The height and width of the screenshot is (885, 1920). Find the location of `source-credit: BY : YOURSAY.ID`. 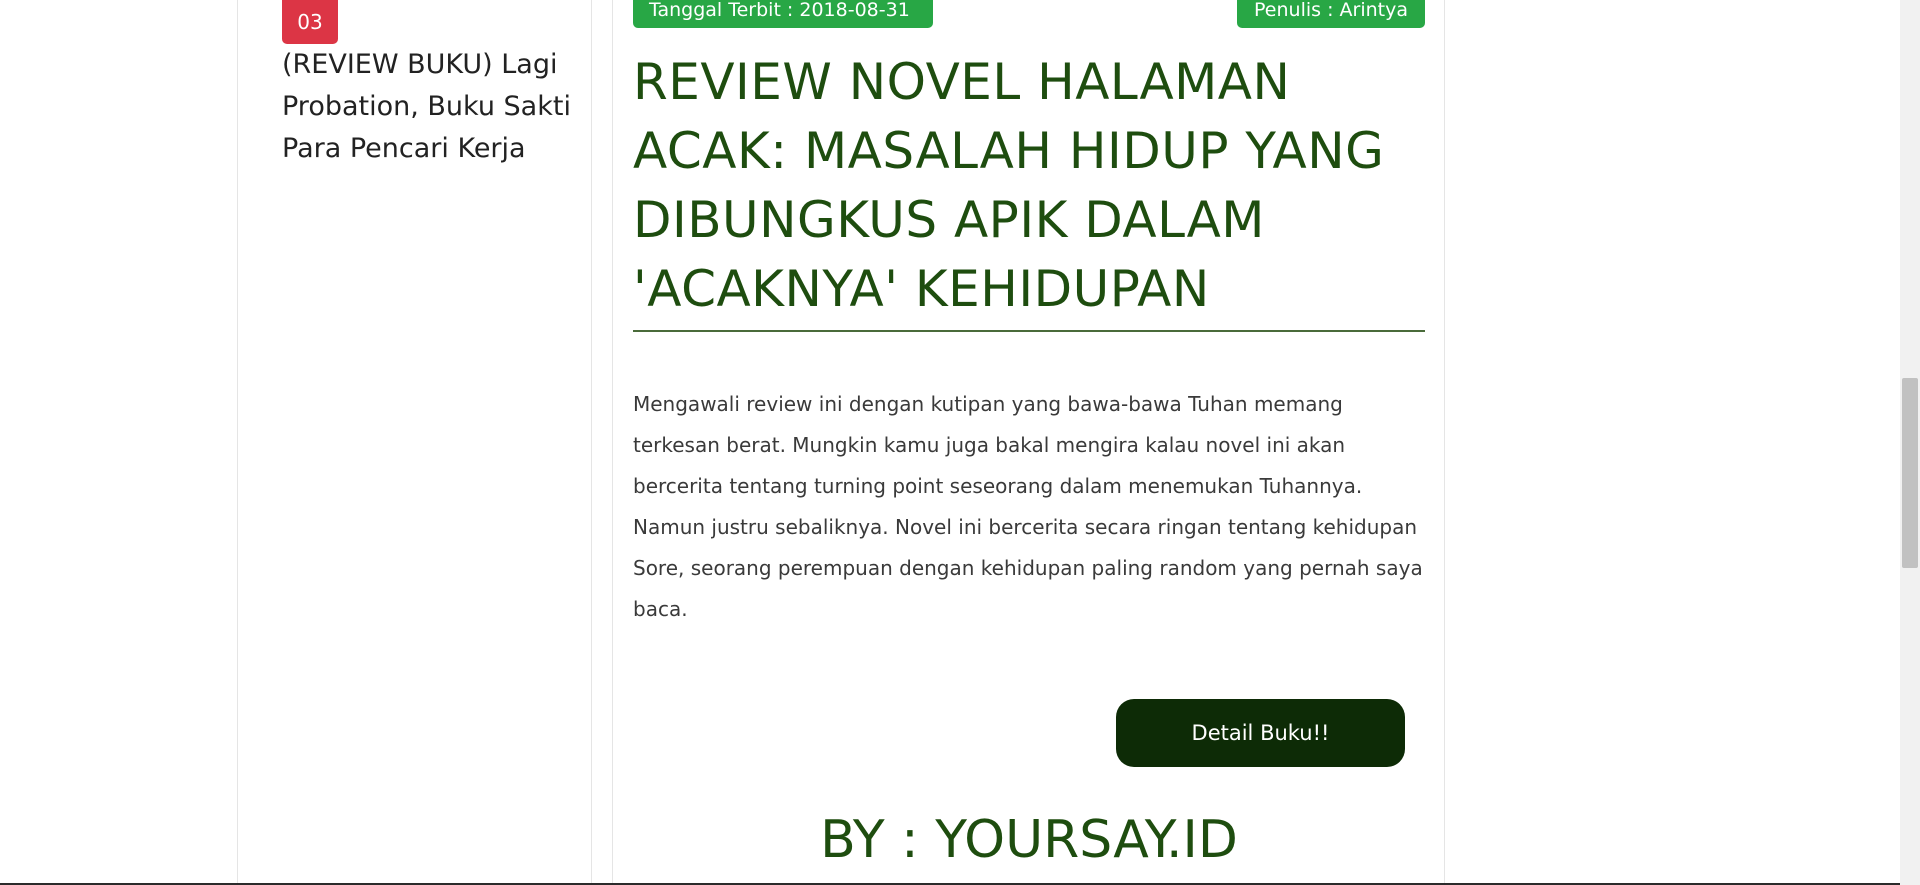

source-credit: BY : YOURSAY.ID is located at coordinates (1029, 840).